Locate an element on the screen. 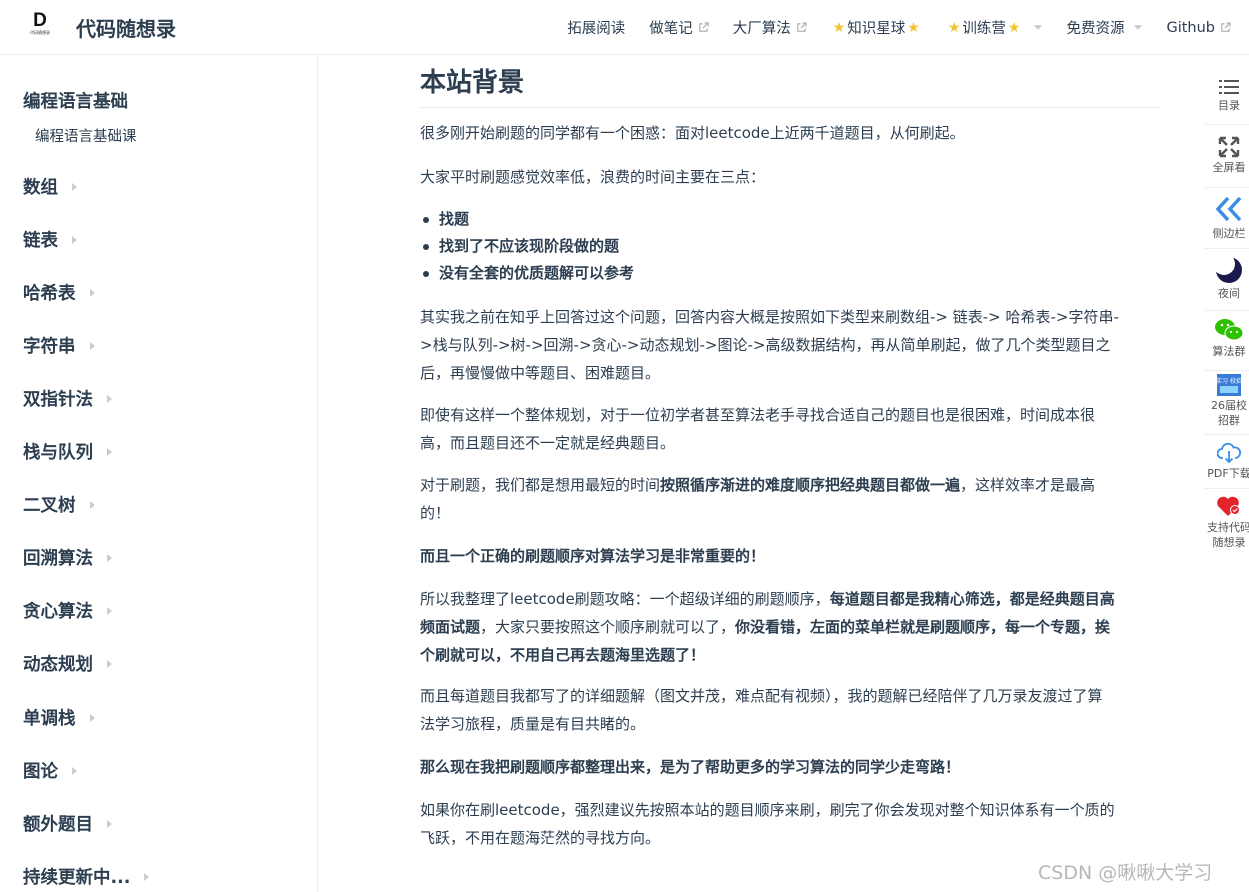 The image size is (1249, 892). sidebar-item-binary-tree: 二叉树 is located at coordinates (59, 504).